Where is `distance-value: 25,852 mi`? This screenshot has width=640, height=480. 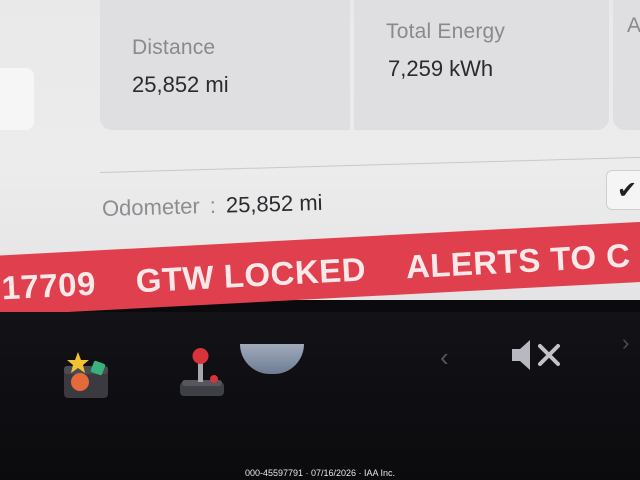
distance-value: 25,852 mi is located at coordinates (180, 84).